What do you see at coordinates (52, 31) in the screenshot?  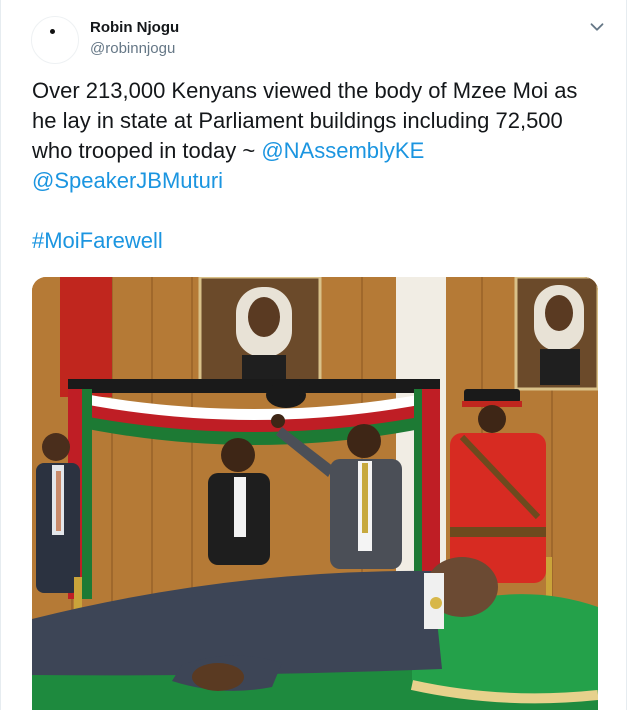 I see `avatar-dot` at bounding box center [52, 31].